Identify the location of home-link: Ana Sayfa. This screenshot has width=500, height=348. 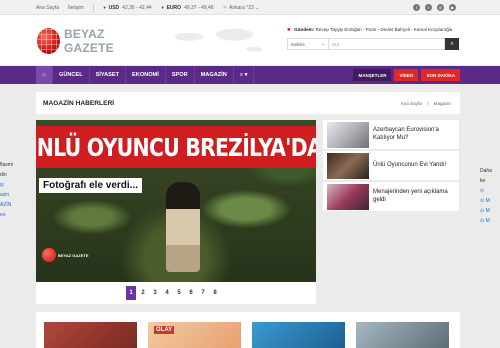
(47, 8).